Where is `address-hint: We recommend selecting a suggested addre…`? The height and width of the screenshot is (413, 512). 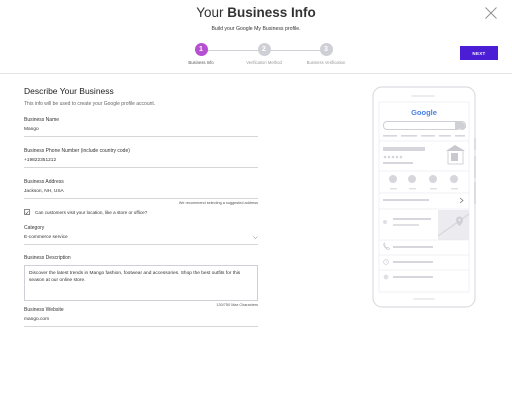
address-hint: We recommend selecting a suggested addre… is located at coordinates (218, 203).